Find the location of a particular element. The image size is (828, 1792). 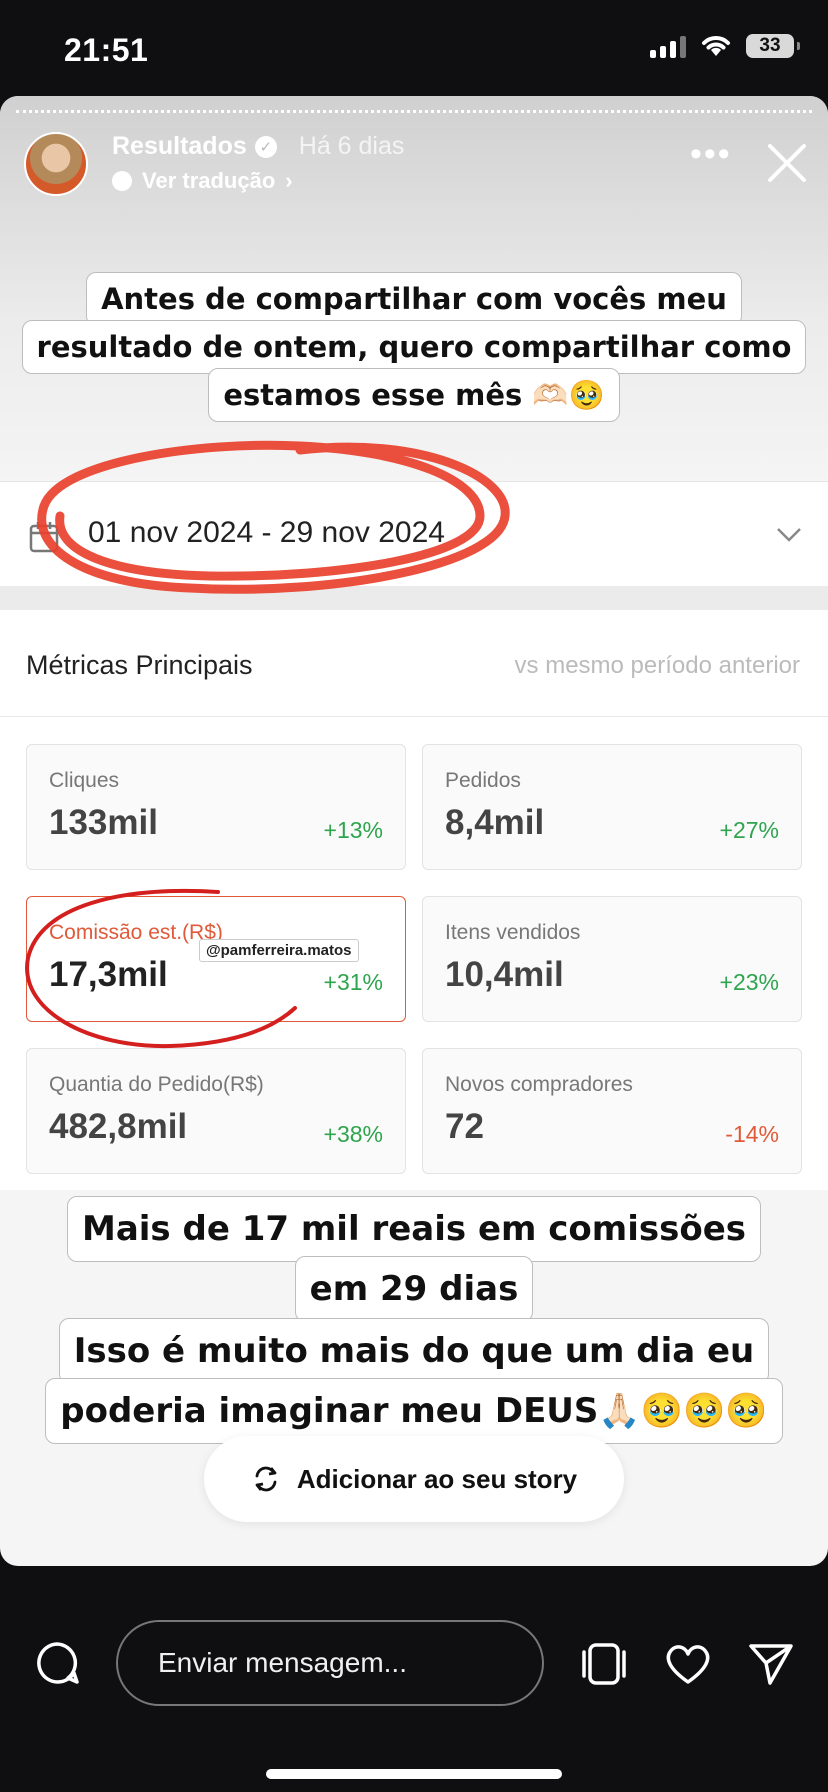

metric-value: 17,3mil is located at coordinates (108, 974).